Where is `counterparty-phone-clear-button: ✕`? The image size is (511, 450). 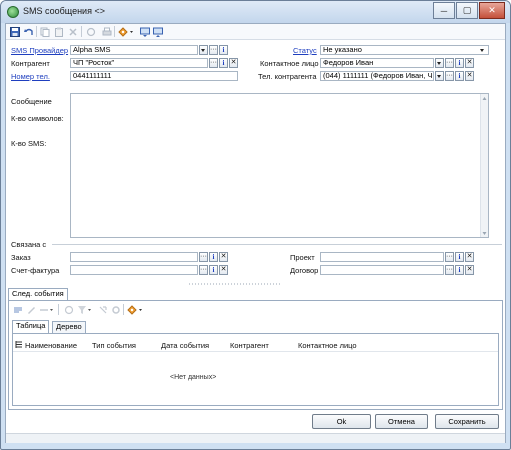
counterparty-phone-clear-button: ✕ is located at coordinates (469, 76).